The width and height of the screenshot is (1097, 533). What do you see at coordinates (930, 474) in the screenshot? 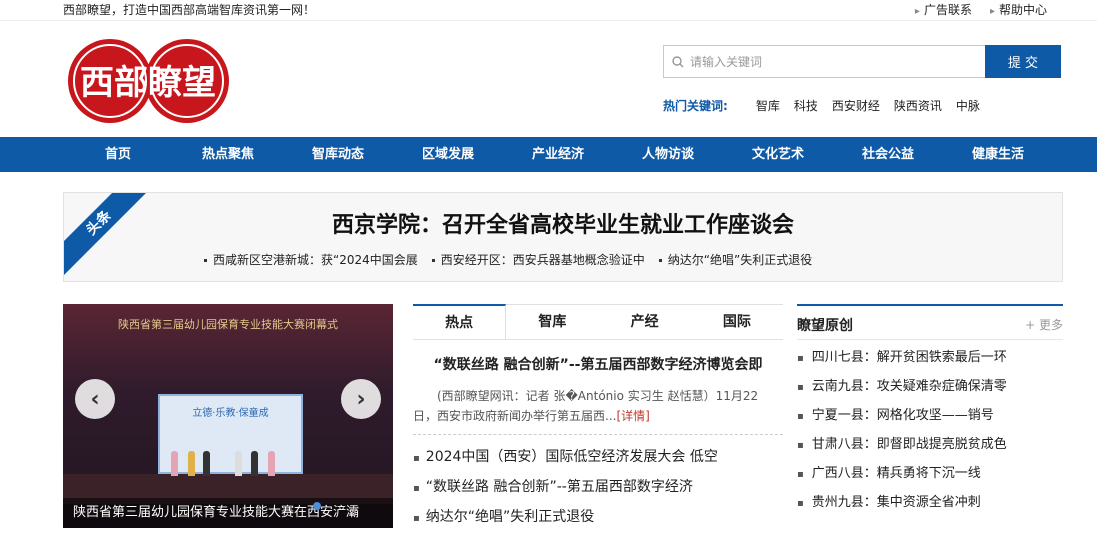
I see `list-item: 广西八县：精兵勇将下沉一线` at bounding box center [930, 474].